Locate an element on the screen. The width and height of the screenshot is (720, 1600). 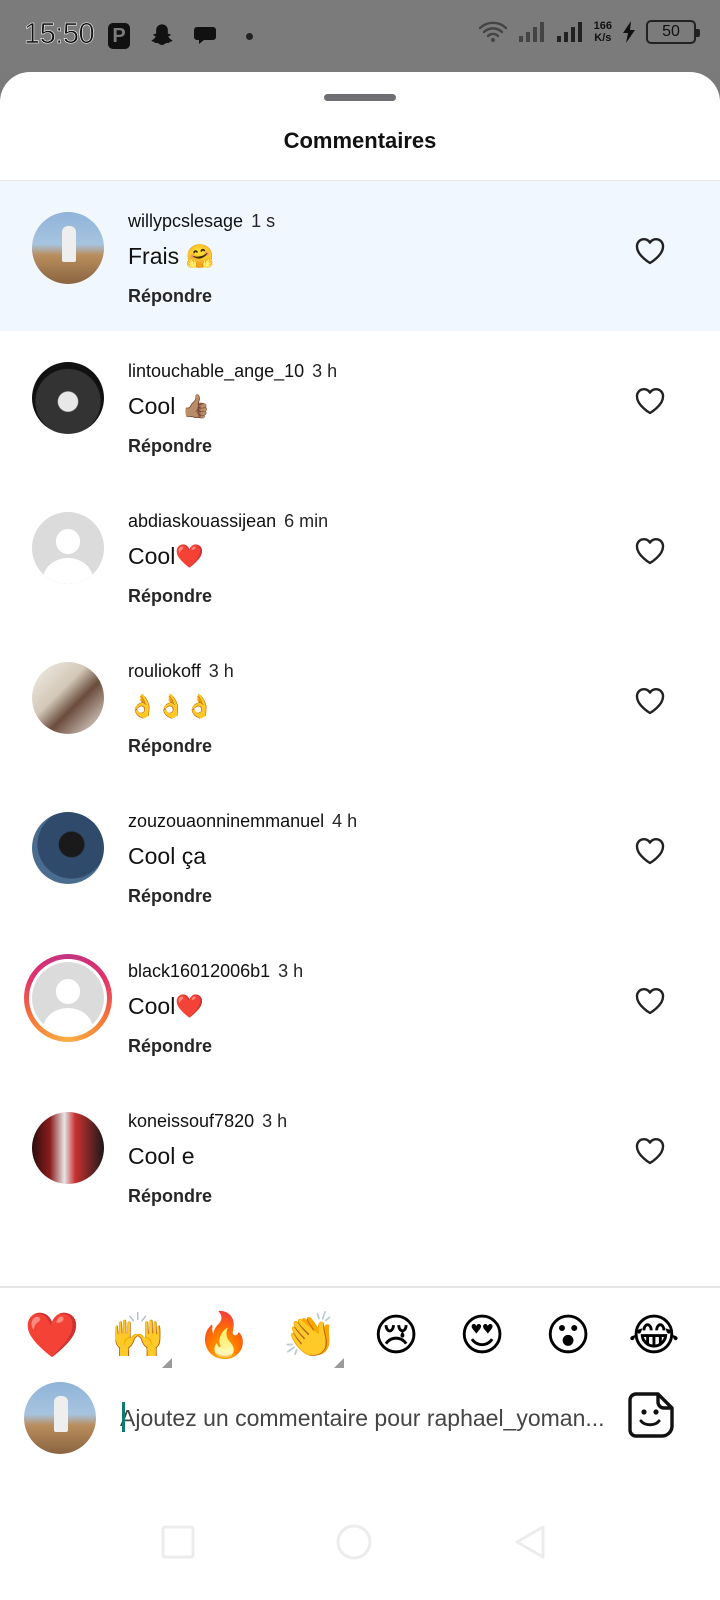
network-speed: 166 K/s is located at coordinates (603, 32).